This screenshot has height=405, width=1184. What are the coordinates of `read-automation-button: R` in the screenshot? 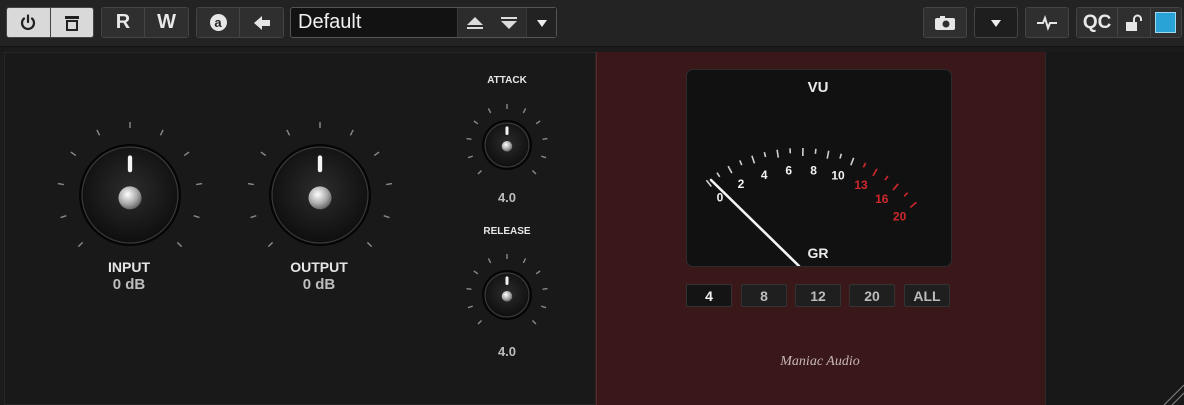 It's located at (124, 22).